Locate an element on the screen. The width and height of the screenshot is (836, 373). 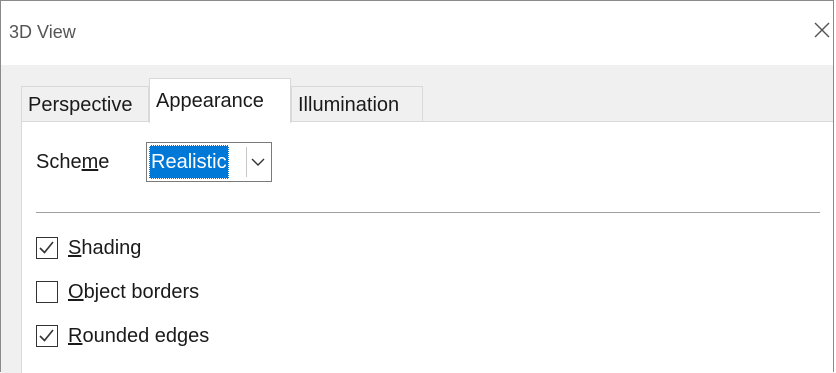
dialog-title: 3D View is located at coordinates (42, 32).